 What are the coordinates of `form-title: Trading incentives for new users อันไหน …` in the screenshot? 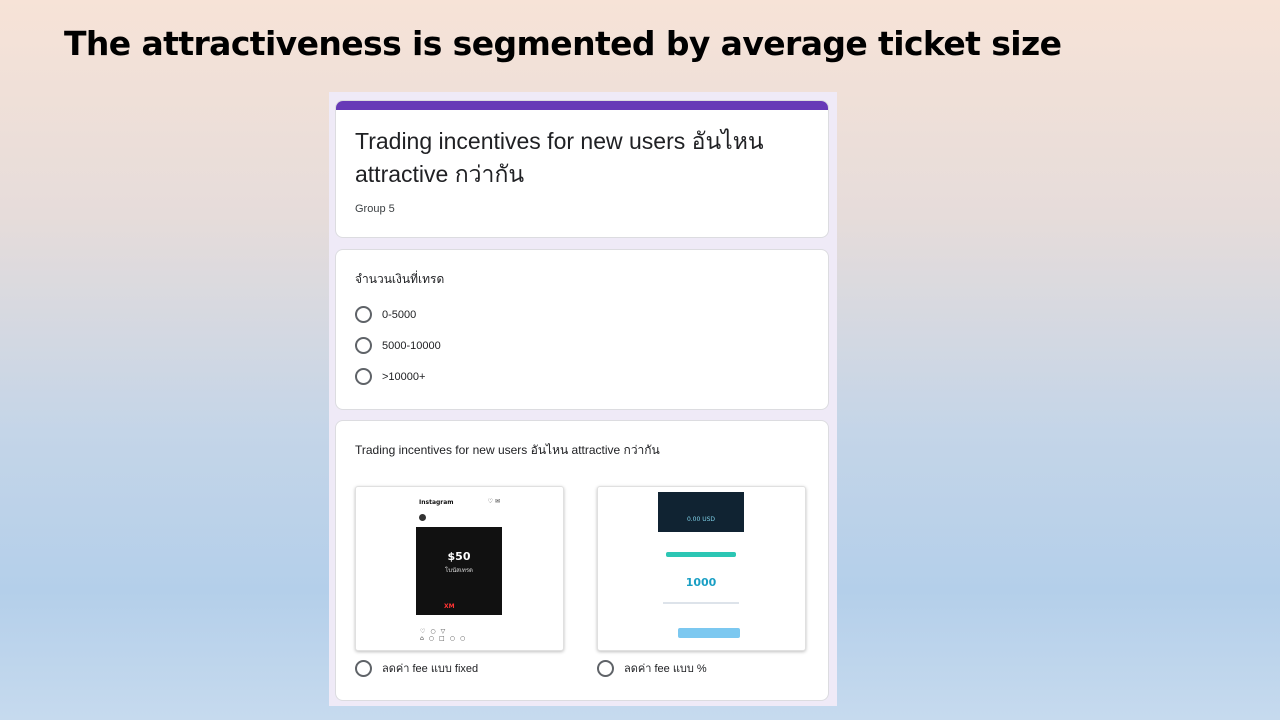 It's located at (559, 157).